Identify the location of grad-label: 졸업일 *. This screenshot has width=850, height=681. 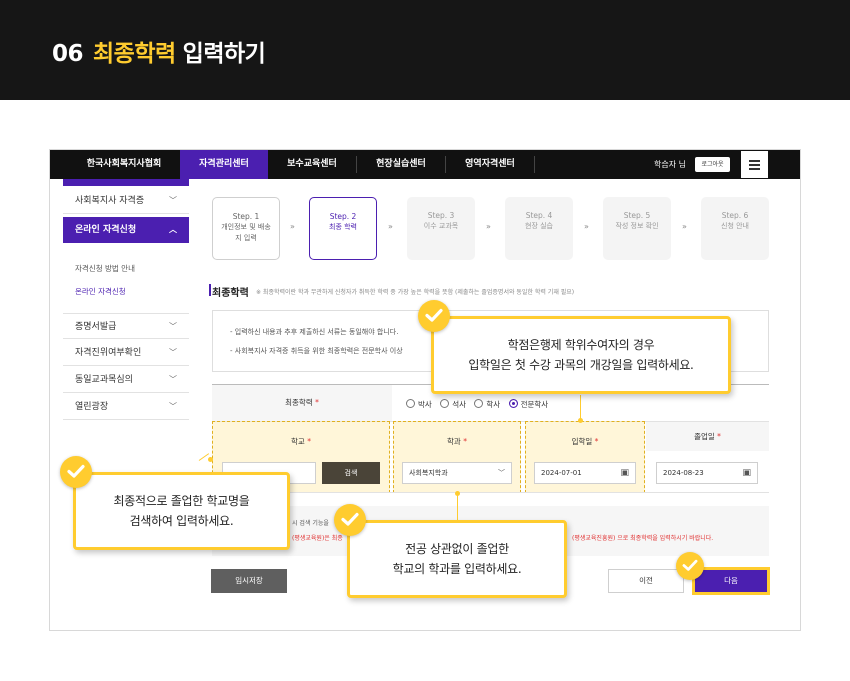
(707, 436).